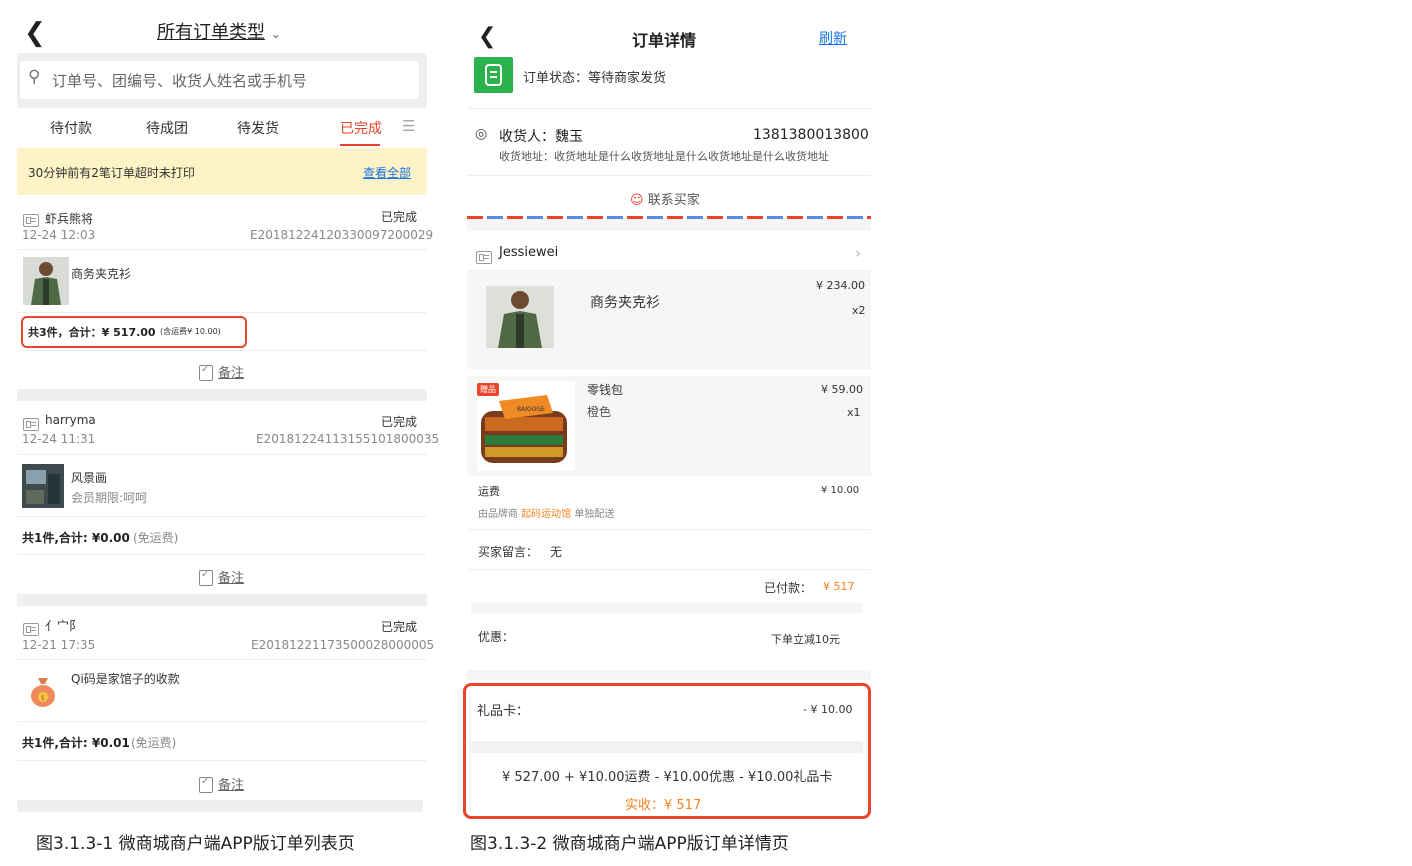 The height and width of the screenshot is (866, 1412). Describe the element at coordinates (76, 538) in the screenshot. I see `order-summary: 共1件,合计: ¥0.00` at that location.